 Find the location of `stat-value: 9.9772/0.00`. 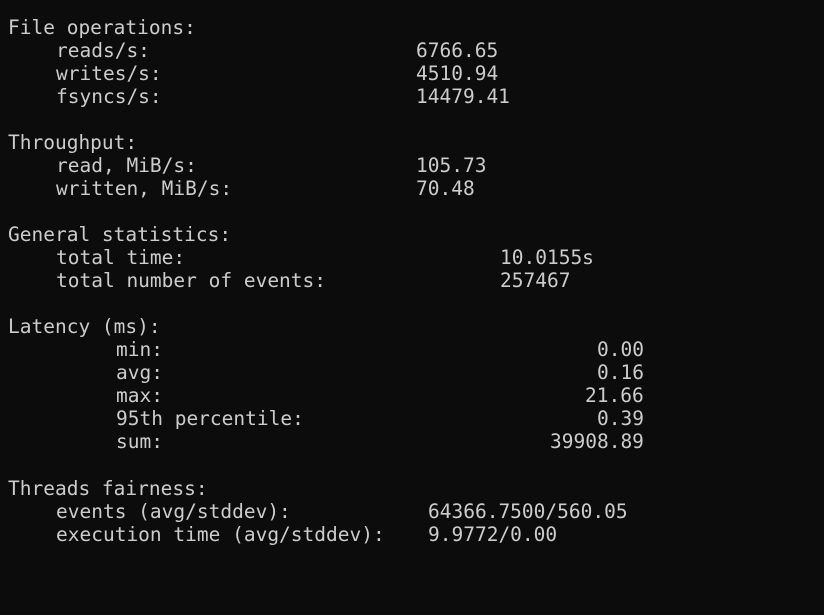

stat-value: 9.9772/0.00 is located at coordinates (493, 534).